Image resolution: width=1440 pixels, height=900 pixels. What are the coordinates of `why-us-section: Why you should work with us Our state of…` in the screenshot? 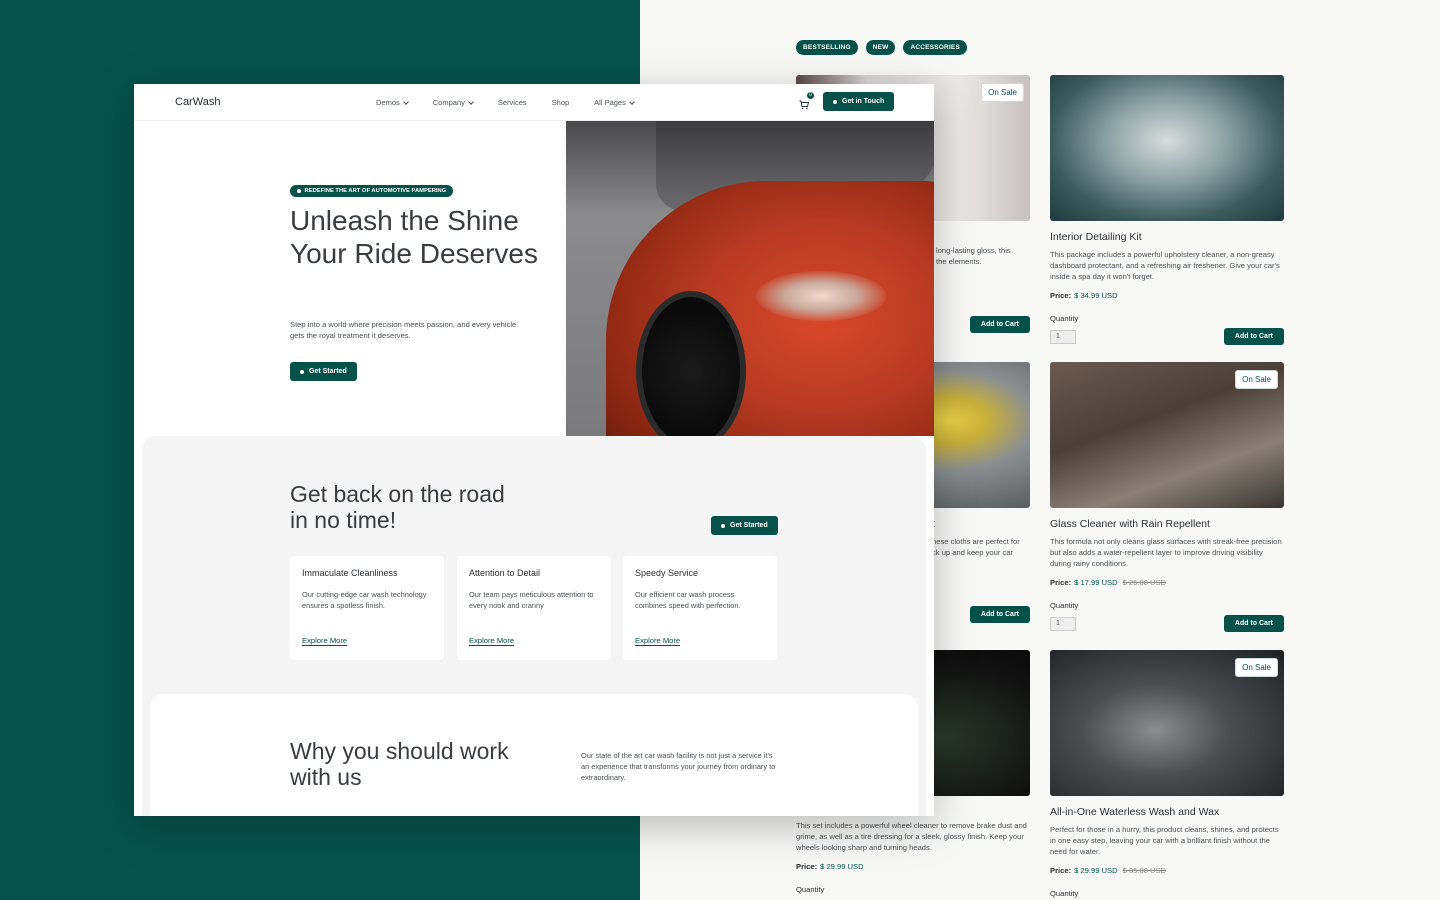 It's located at (534, 755).